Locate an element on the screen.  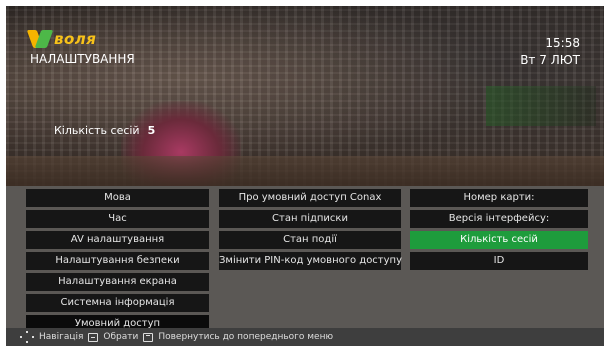
page-title: НАЛАШТУВАННЯ is located at coordinates (82, 59).